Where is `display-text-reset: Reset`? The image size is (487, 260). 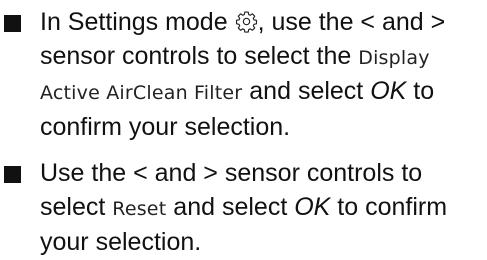 display-text-reset: Reset is located at coordinates (139, 208).